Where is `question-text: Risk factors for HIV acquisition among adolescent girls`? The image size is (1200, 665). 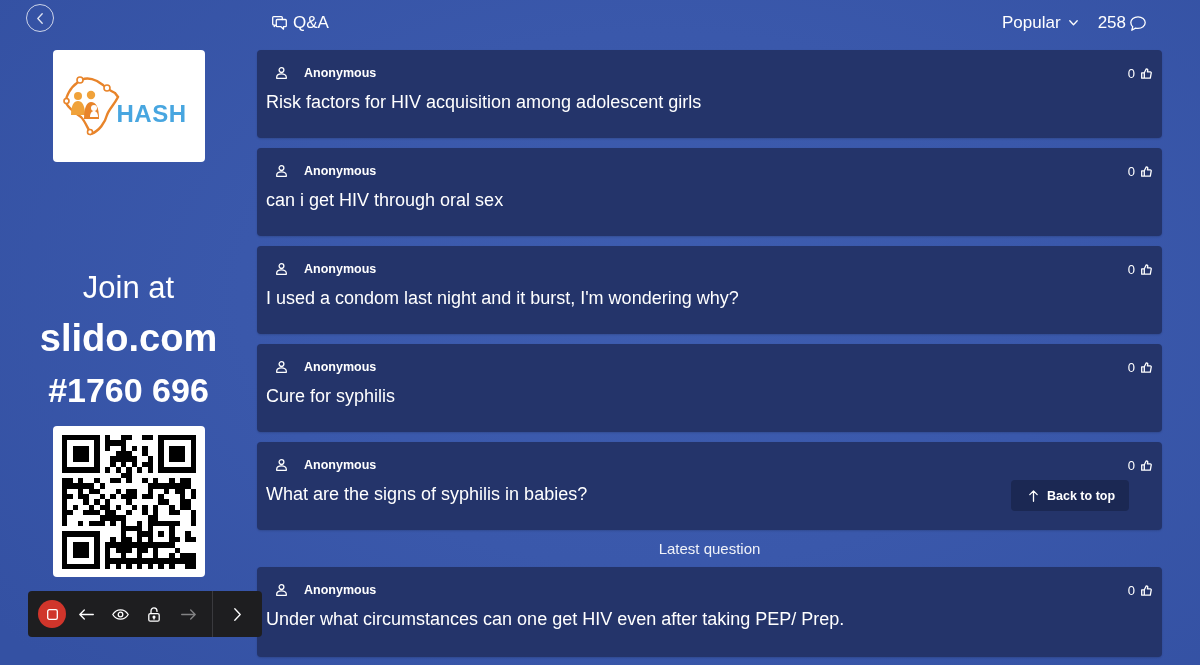 question-text: Risk factors for HIV acquisition among adolescent girls is located at coordinates (484, 102).